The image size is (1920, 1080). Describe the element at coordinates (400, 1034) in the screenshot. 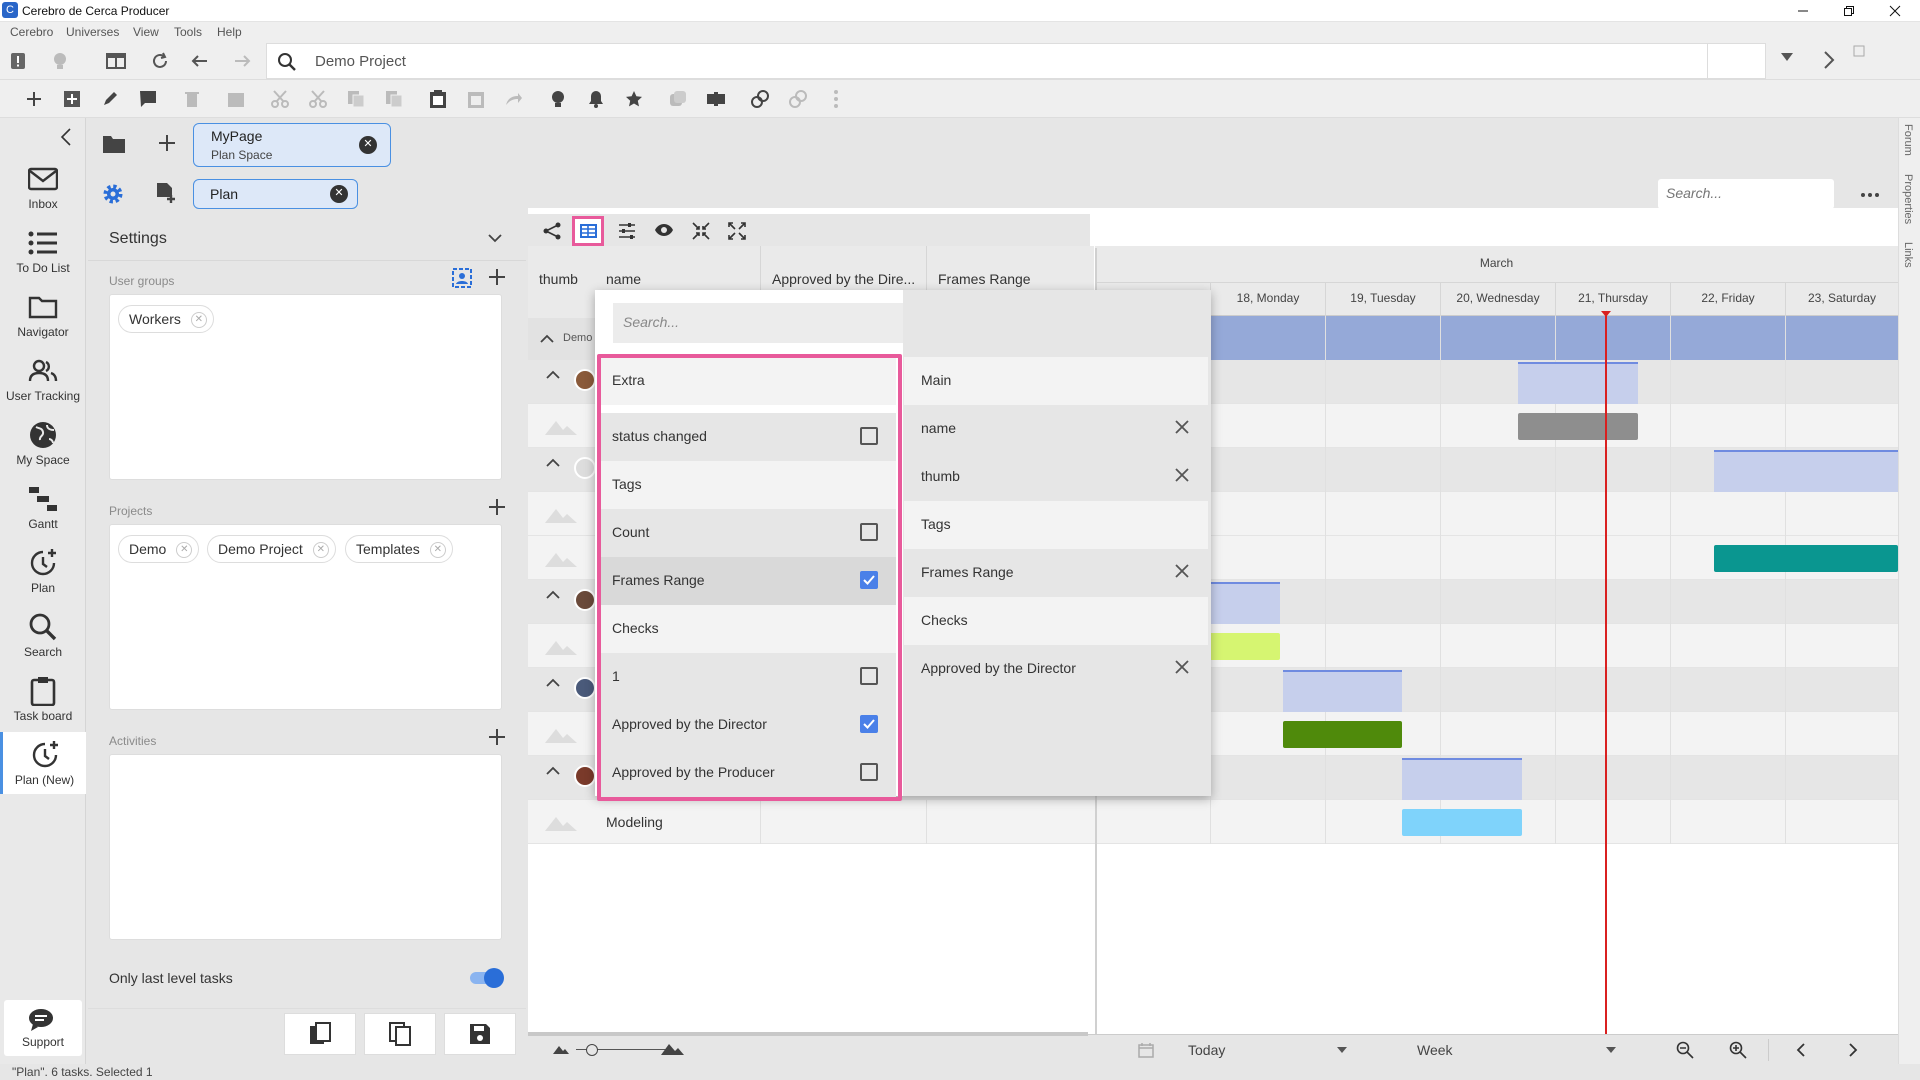

I see `copy-settings-button` at that location.